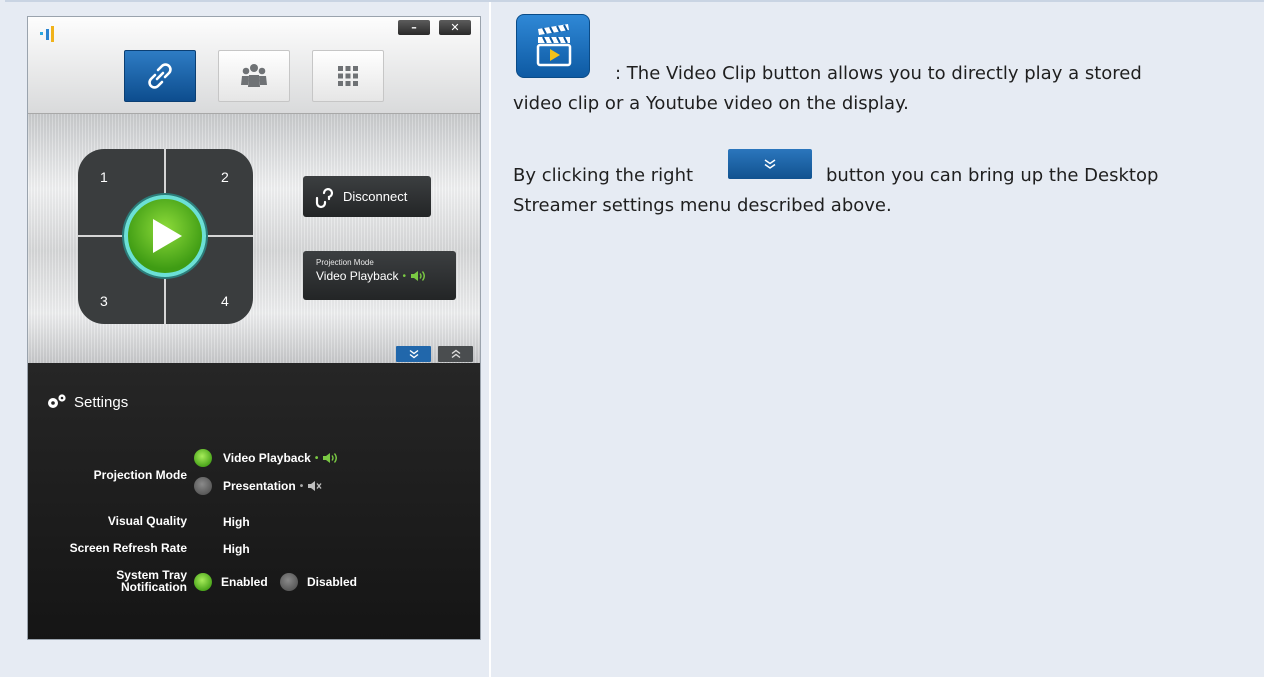 This screenshot has height=677, width=1264. Describe the element at coordinates (375, 196) in the screenshot. I see `disconnect-label: Disconnect` at that location.